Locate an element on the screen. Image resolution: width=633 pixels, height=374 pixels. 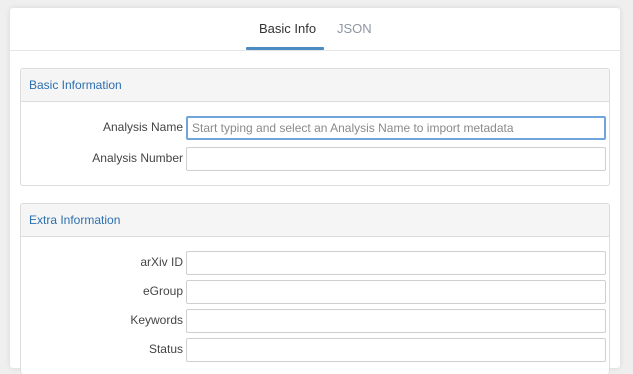
status-input is located at coordinates (396, 350).